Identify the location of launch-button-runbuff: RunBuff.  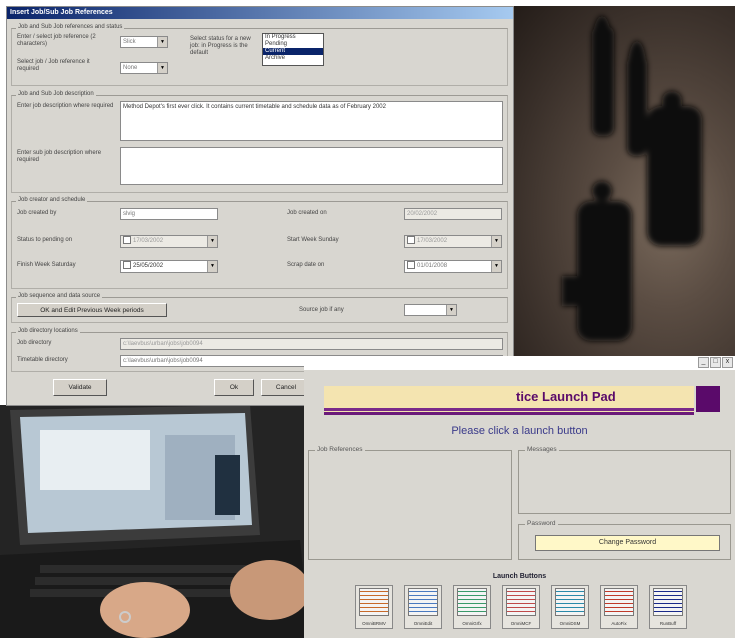
(668, 607).